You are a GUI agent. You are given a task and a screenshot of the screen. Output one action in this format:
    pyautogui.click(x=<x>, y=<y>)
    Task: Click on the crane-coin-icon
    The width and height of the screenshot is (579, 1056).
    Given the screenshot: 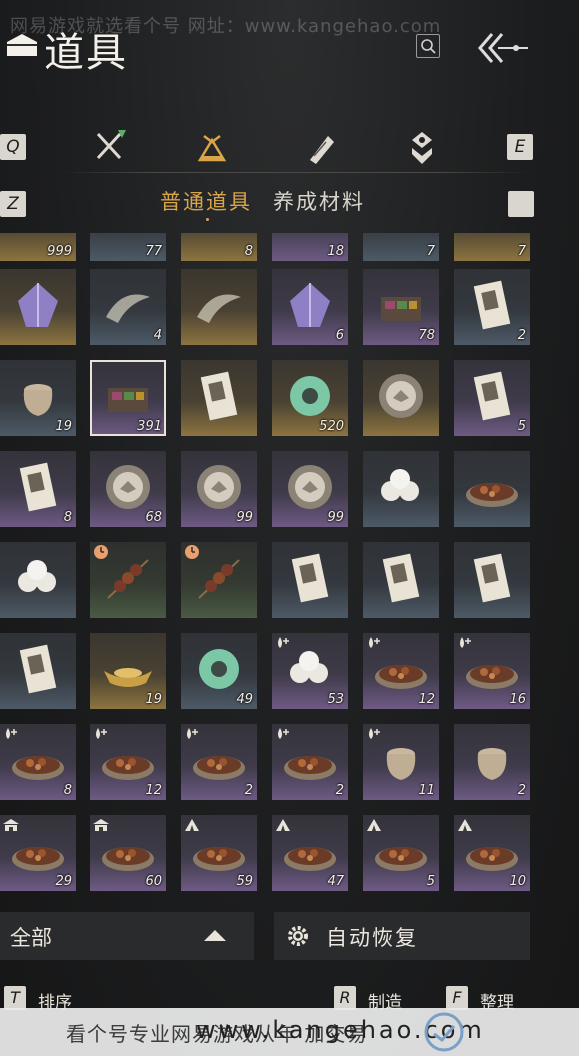 What is the action you would take?
    pyautogui.click(x=128, y=487)
    